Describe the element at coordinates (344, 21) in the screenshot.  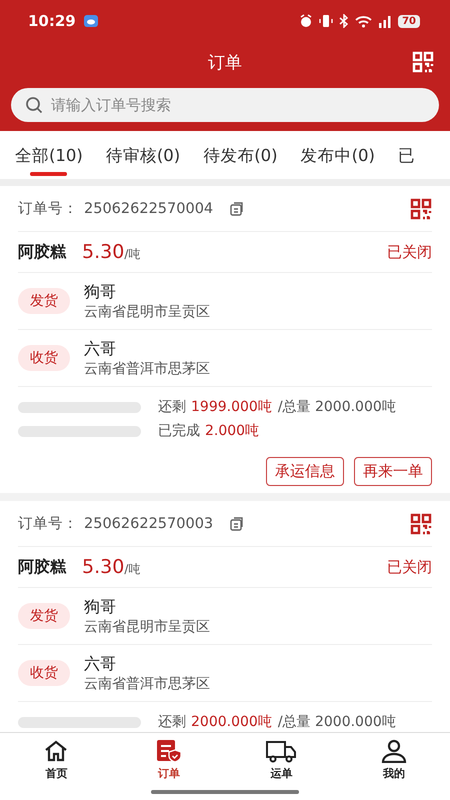
I see `bluetooth-icon` at that location.